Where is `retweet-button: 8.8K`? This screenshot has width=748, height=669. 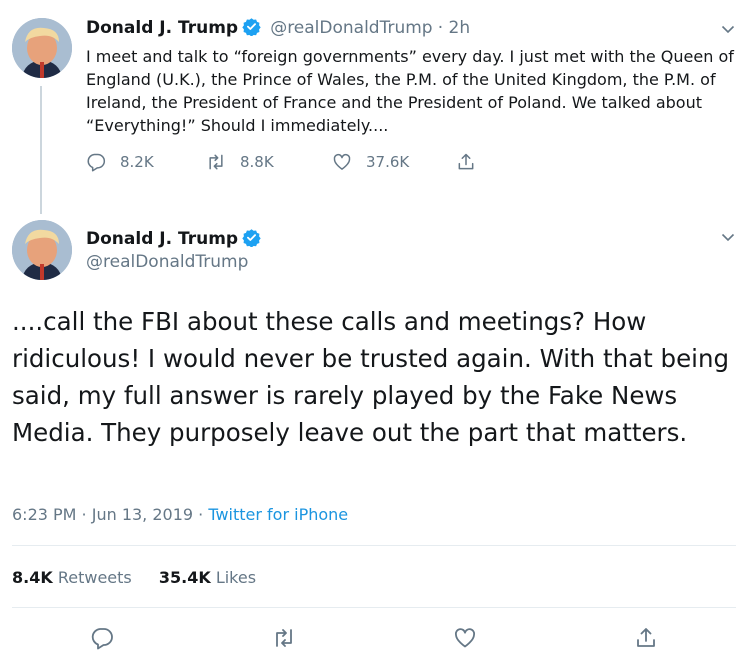 retweet-button: 8.8K is located at coordinates (240, 162).